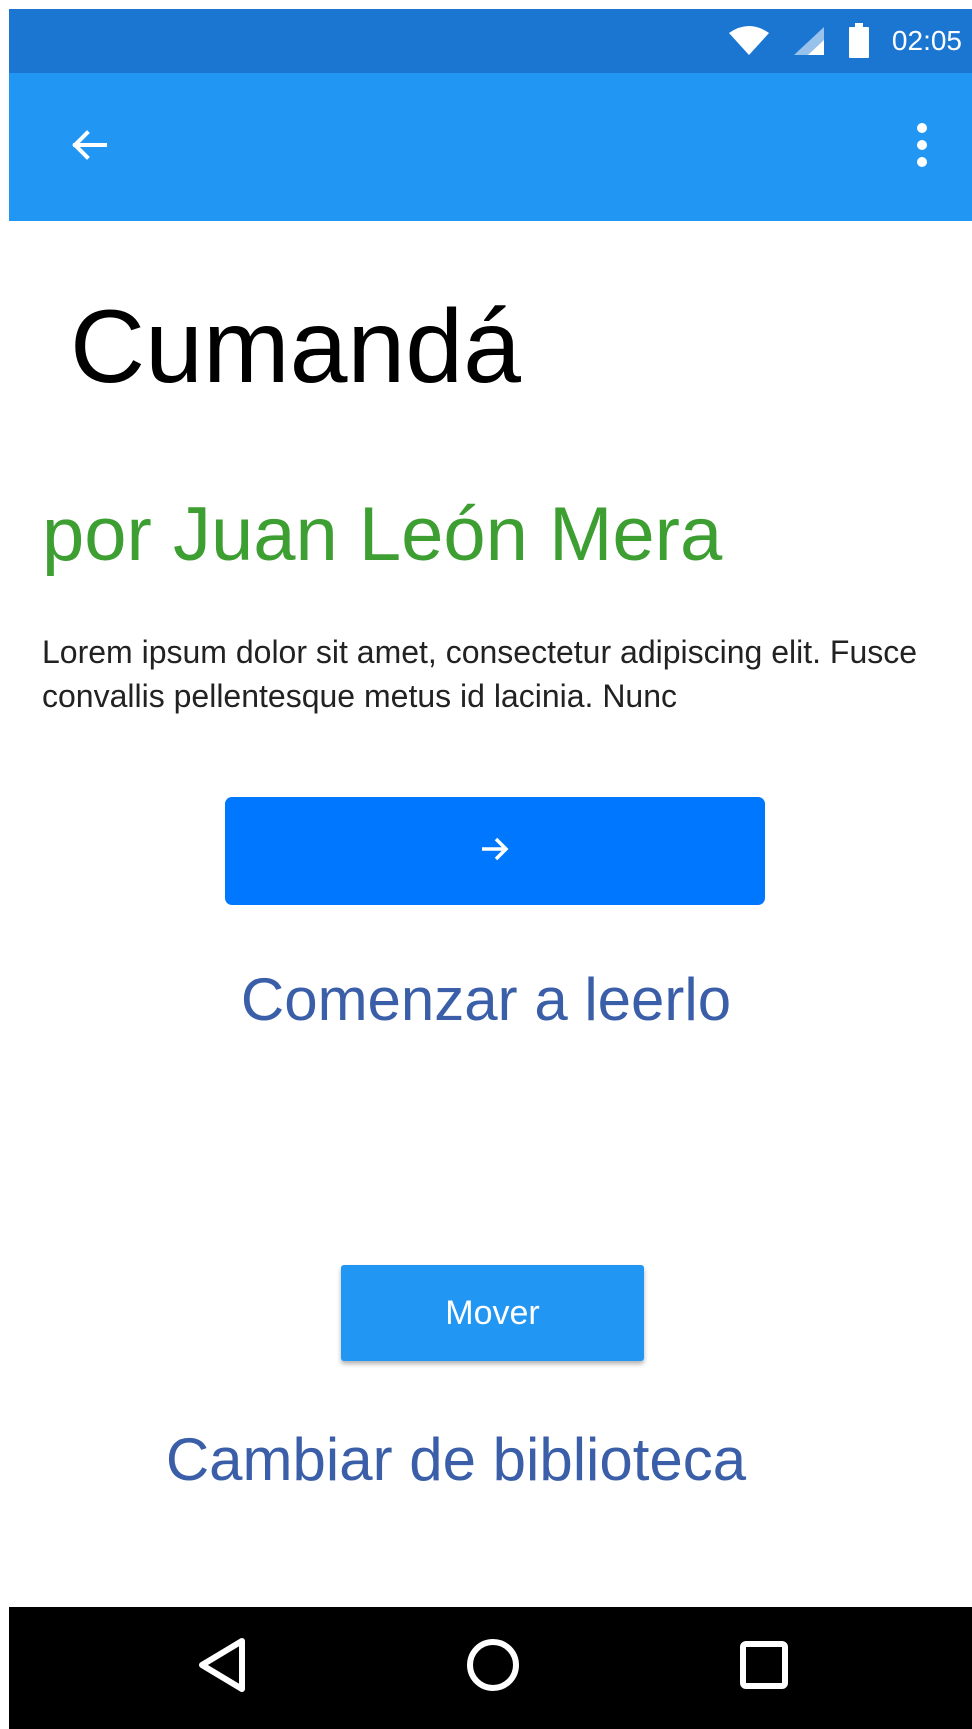 The image size is (972, 1729). Describe the element at coordinates (809, 41) in the screenshot. I see `cellular-signal-icon` at that location.